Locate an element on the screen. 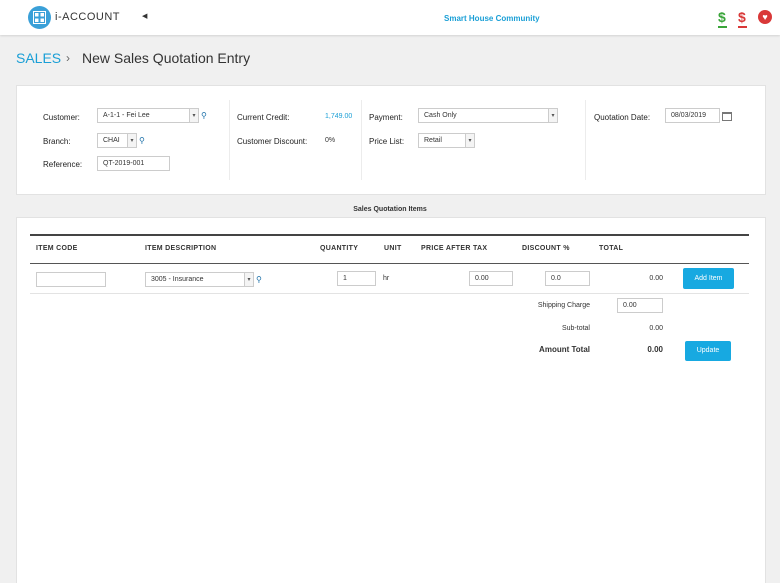  update-label: Update is located at coordinates (708, 350).